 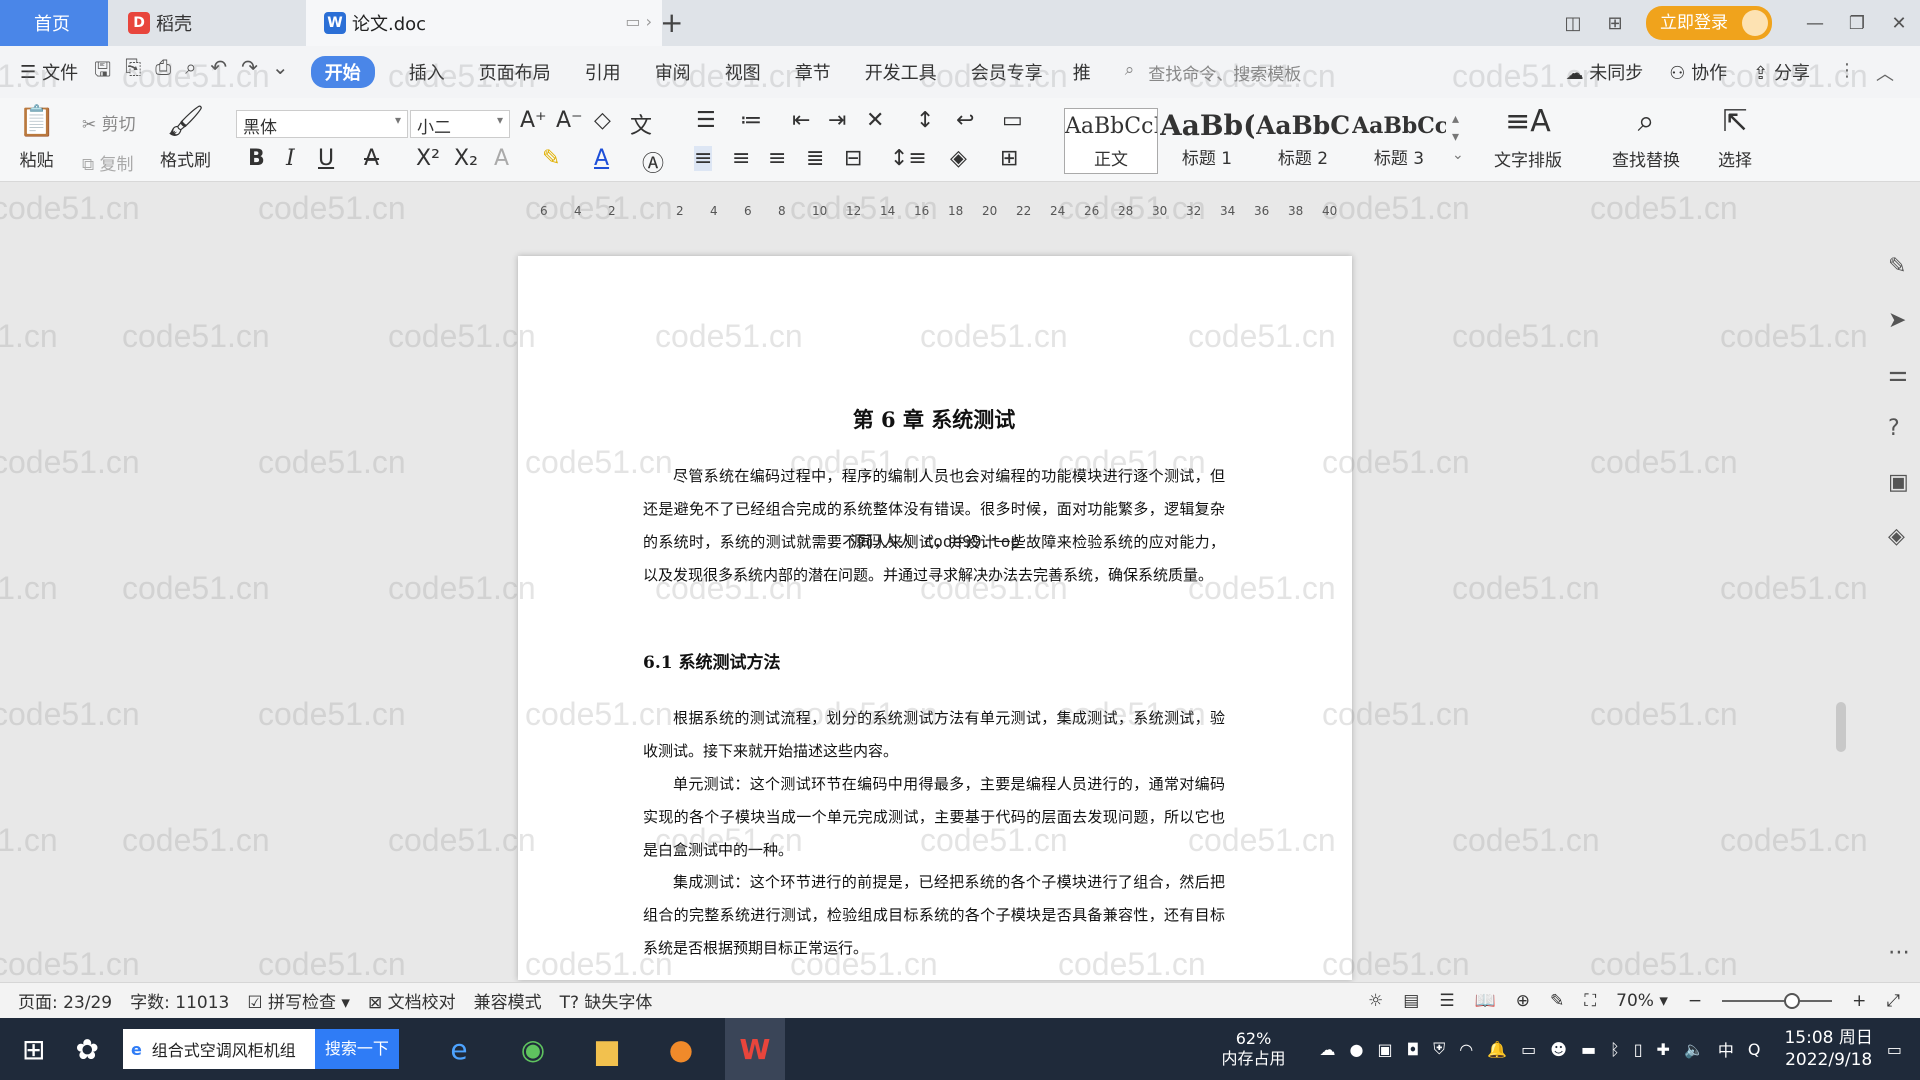 What do you see at coordinates (108, 162) in the screenshot?
I see `copy-button: ⧉ 复制` at bounding box center [108, 162].